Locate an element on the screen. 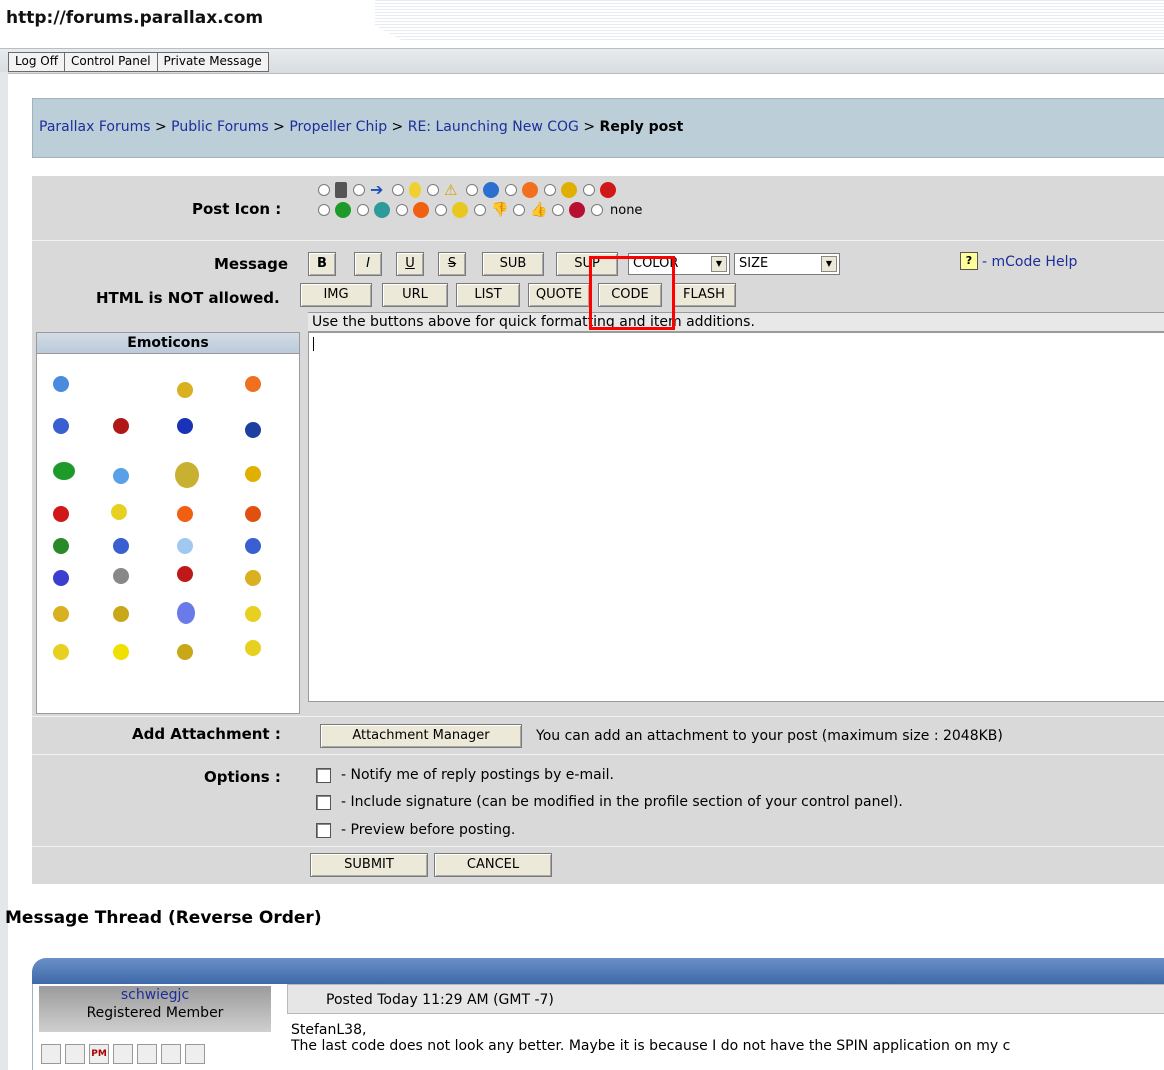 The image size is (1164, 1070). breadcrumb-public-forums: Public Forums is located at coordinates (220, 127).